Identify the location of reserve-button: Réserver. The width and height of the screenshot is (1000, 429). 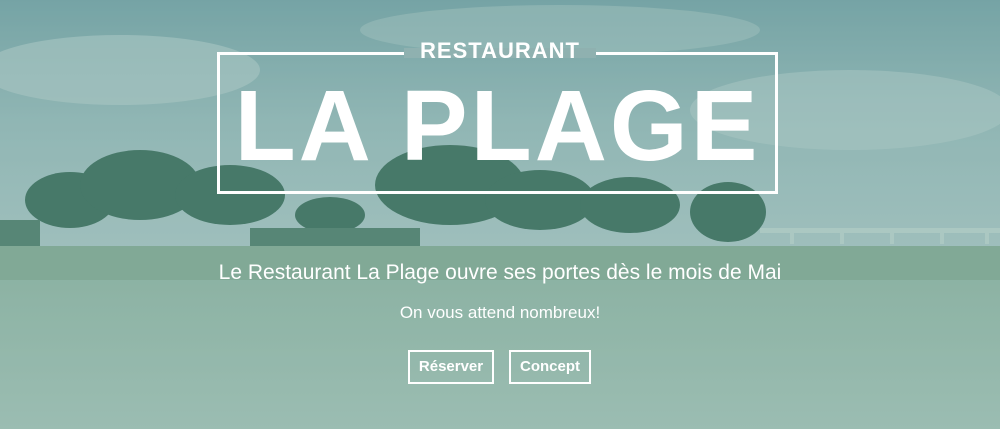
(451, 367).